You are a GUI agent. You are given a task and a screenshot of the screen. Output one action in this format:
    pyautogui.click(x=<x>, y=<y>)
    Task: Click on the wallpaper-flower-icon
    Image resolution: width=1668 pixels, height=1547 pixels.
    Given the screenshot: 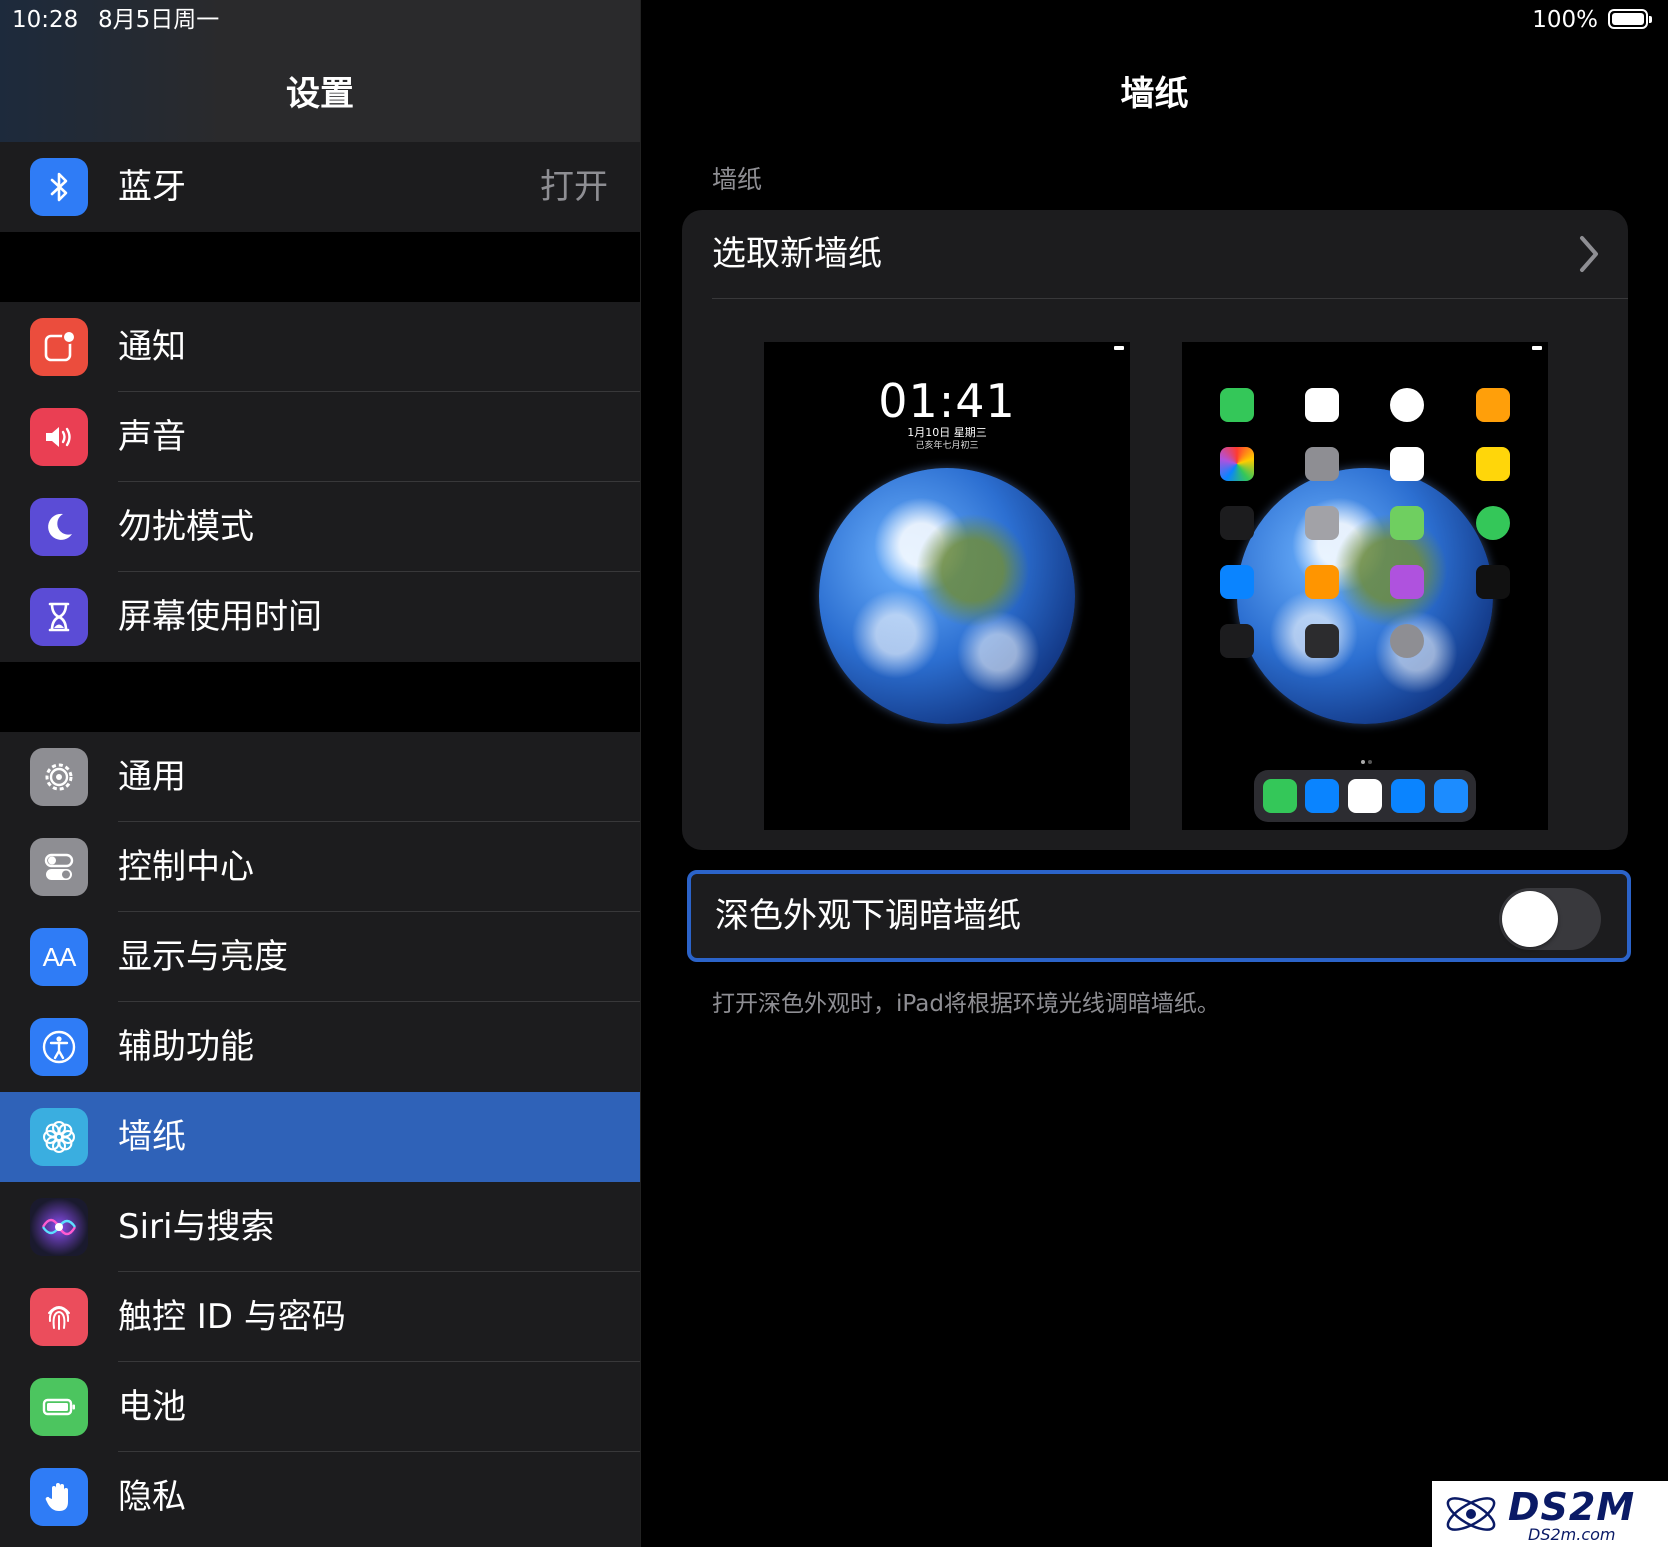 What is the action you would take?
    pyautogui.click(x=59, y=1137)
    